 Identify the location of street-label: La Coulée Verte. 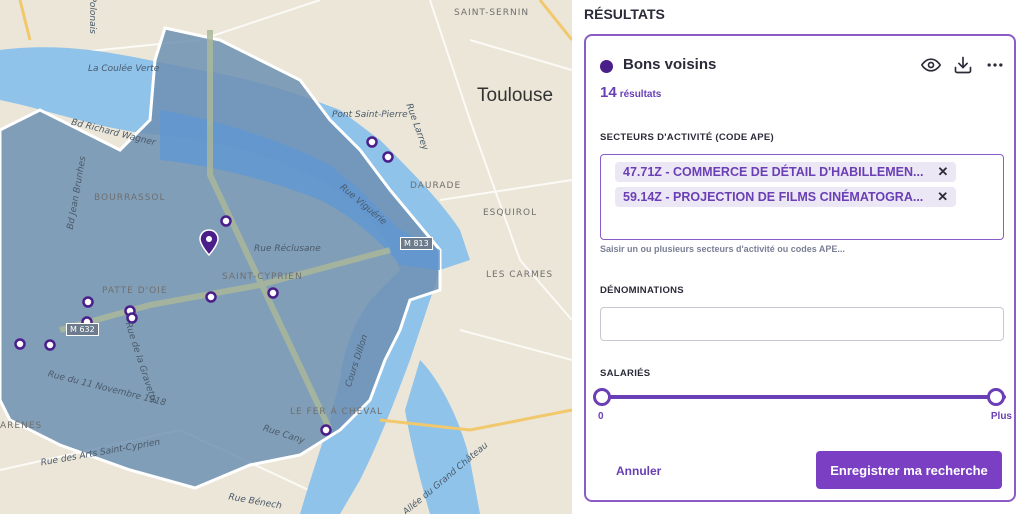
(124, 69).